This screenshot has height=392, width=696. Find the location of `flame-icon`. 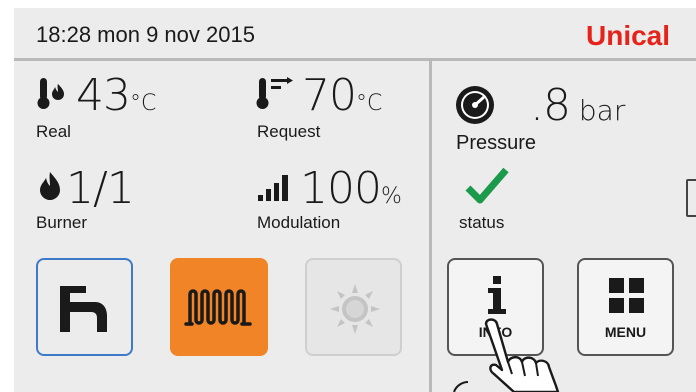

flame-icon is located at coordinates (50, 186).